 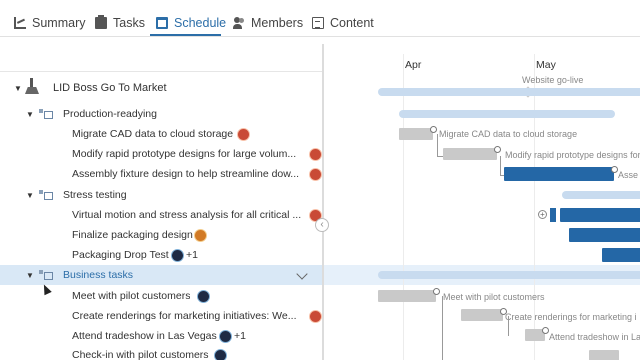 What do you see at coordinates (571, 317) in the screenshot?
I see `task-bar-label: Create renderings for marketing i` at bounding box center [571, 317].